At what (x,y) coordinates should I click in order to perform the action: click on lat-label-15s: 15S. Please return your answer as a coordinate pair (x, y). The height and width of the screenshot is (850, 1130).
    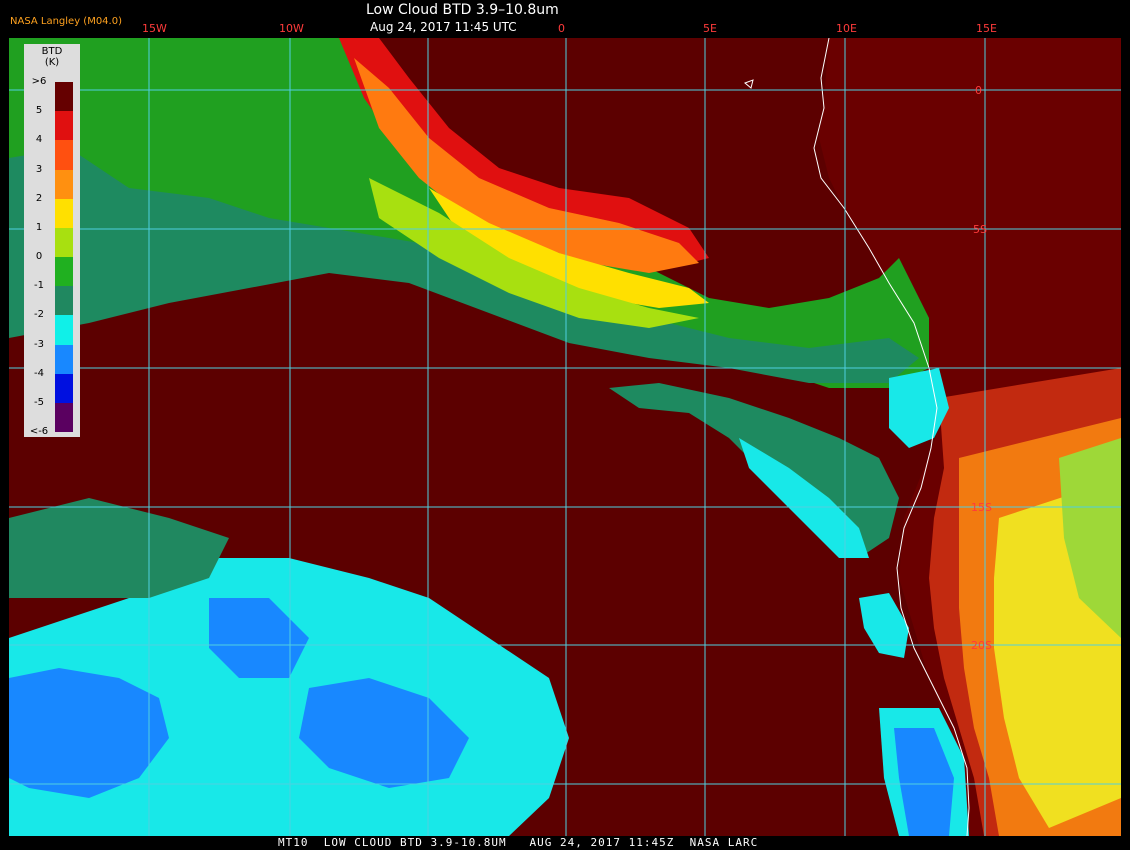
    Looking at the image, I should click on (981, 507).